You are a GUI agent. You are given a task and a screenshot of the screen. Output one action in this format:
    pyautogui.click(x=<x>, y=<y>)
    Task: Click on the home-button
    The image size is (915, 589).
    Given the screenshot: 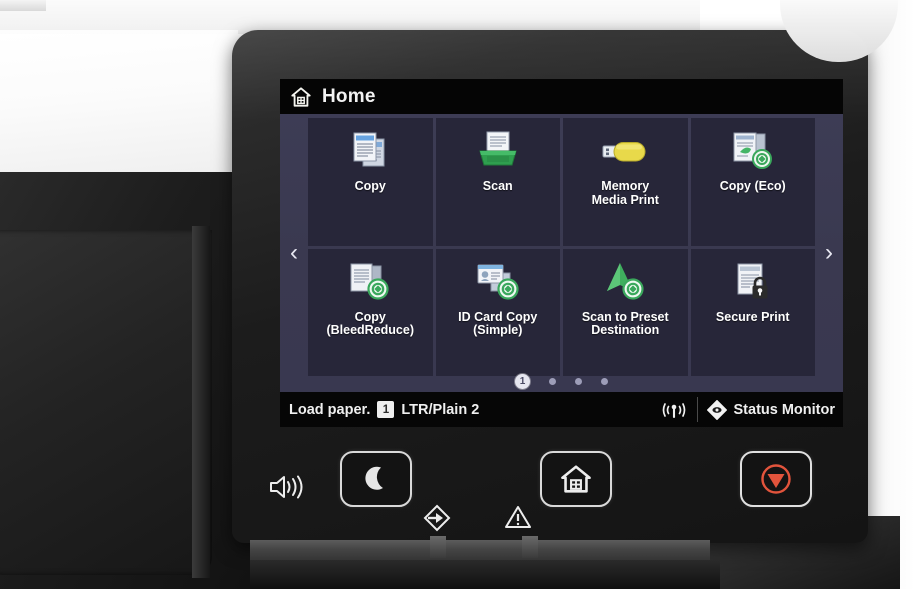 What is the action you would take?
    pyautogui.click(x=576, y=479)
    